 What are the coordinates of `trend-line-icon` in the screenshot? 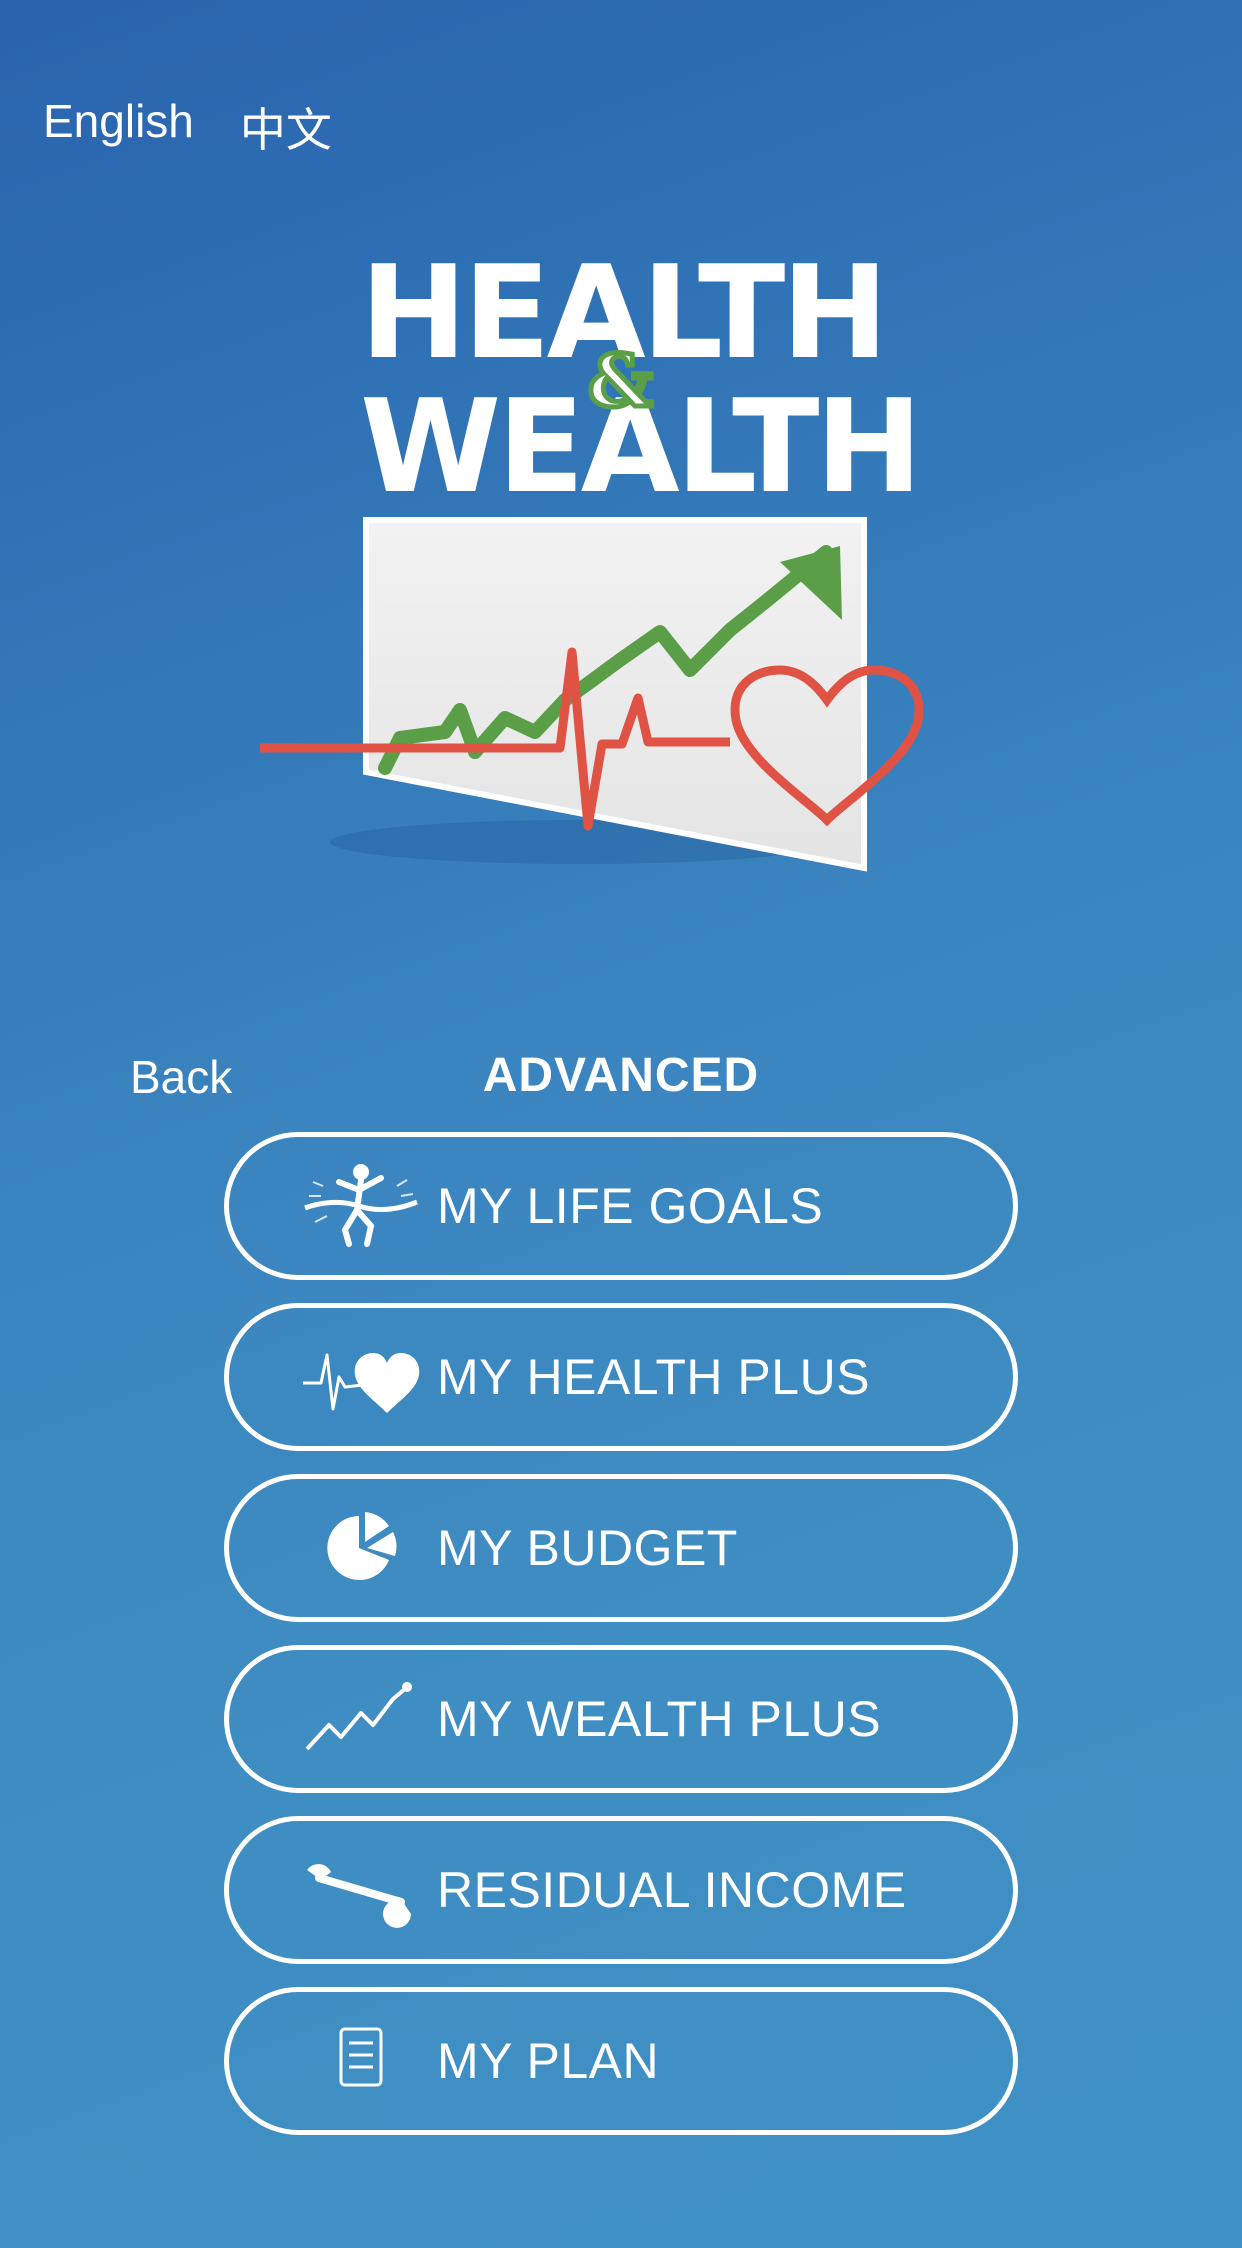 It's located at (361, 1719).